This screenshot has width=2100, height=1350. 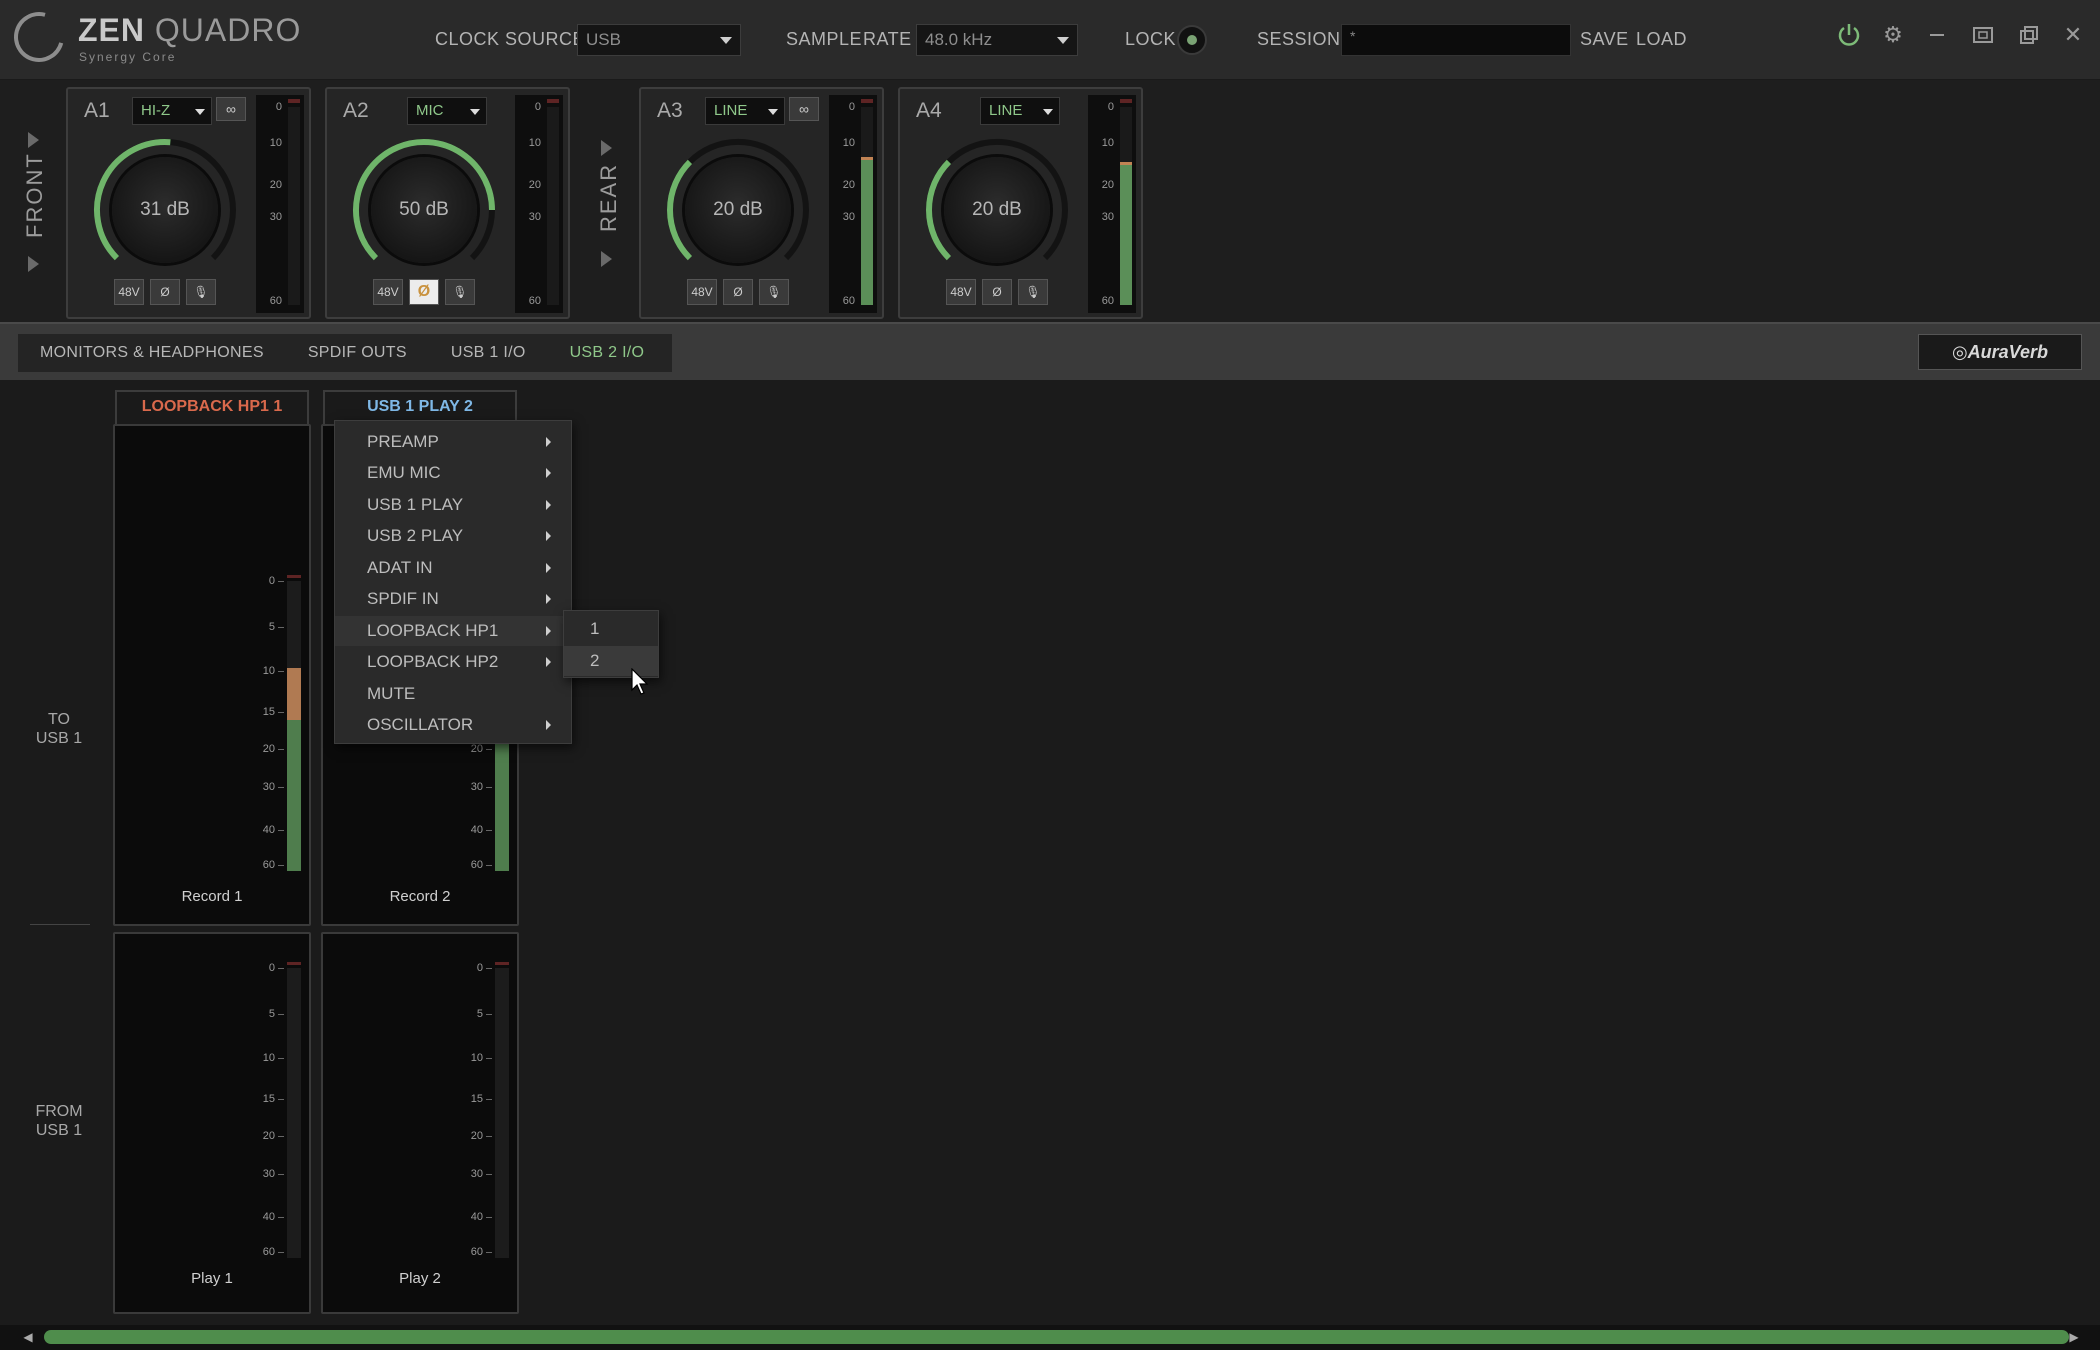 What do you see at coordinates (424, 210) in the screenshot?
I see `gain-knob: 50 dB` at bounding box center [424, 210].